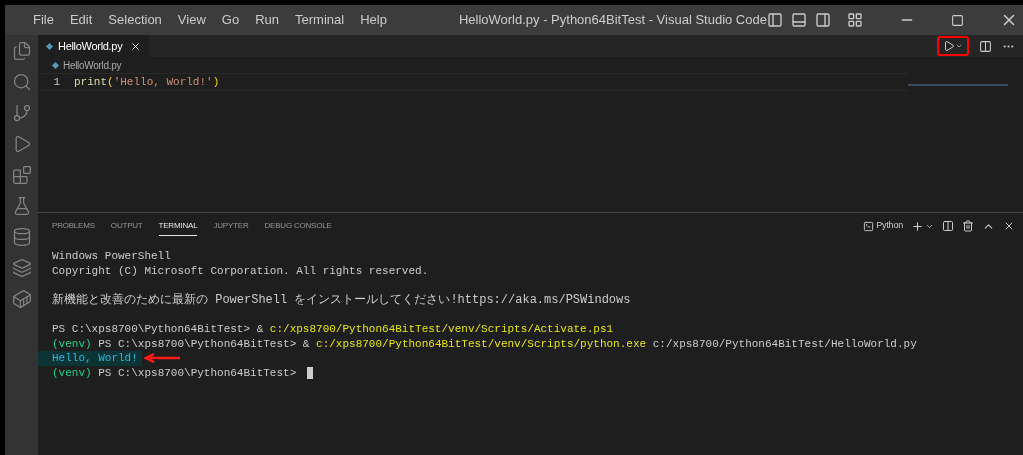  What do you see at coordinates (957, 20) in the screenshot?
I see `maximize-icon` at bounding box center [957, 20].